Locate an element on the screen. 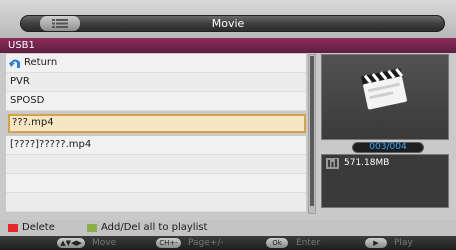 The width and height of the screenshot is (456, 250). move-hint: Move is located at coordinates (104, 243).